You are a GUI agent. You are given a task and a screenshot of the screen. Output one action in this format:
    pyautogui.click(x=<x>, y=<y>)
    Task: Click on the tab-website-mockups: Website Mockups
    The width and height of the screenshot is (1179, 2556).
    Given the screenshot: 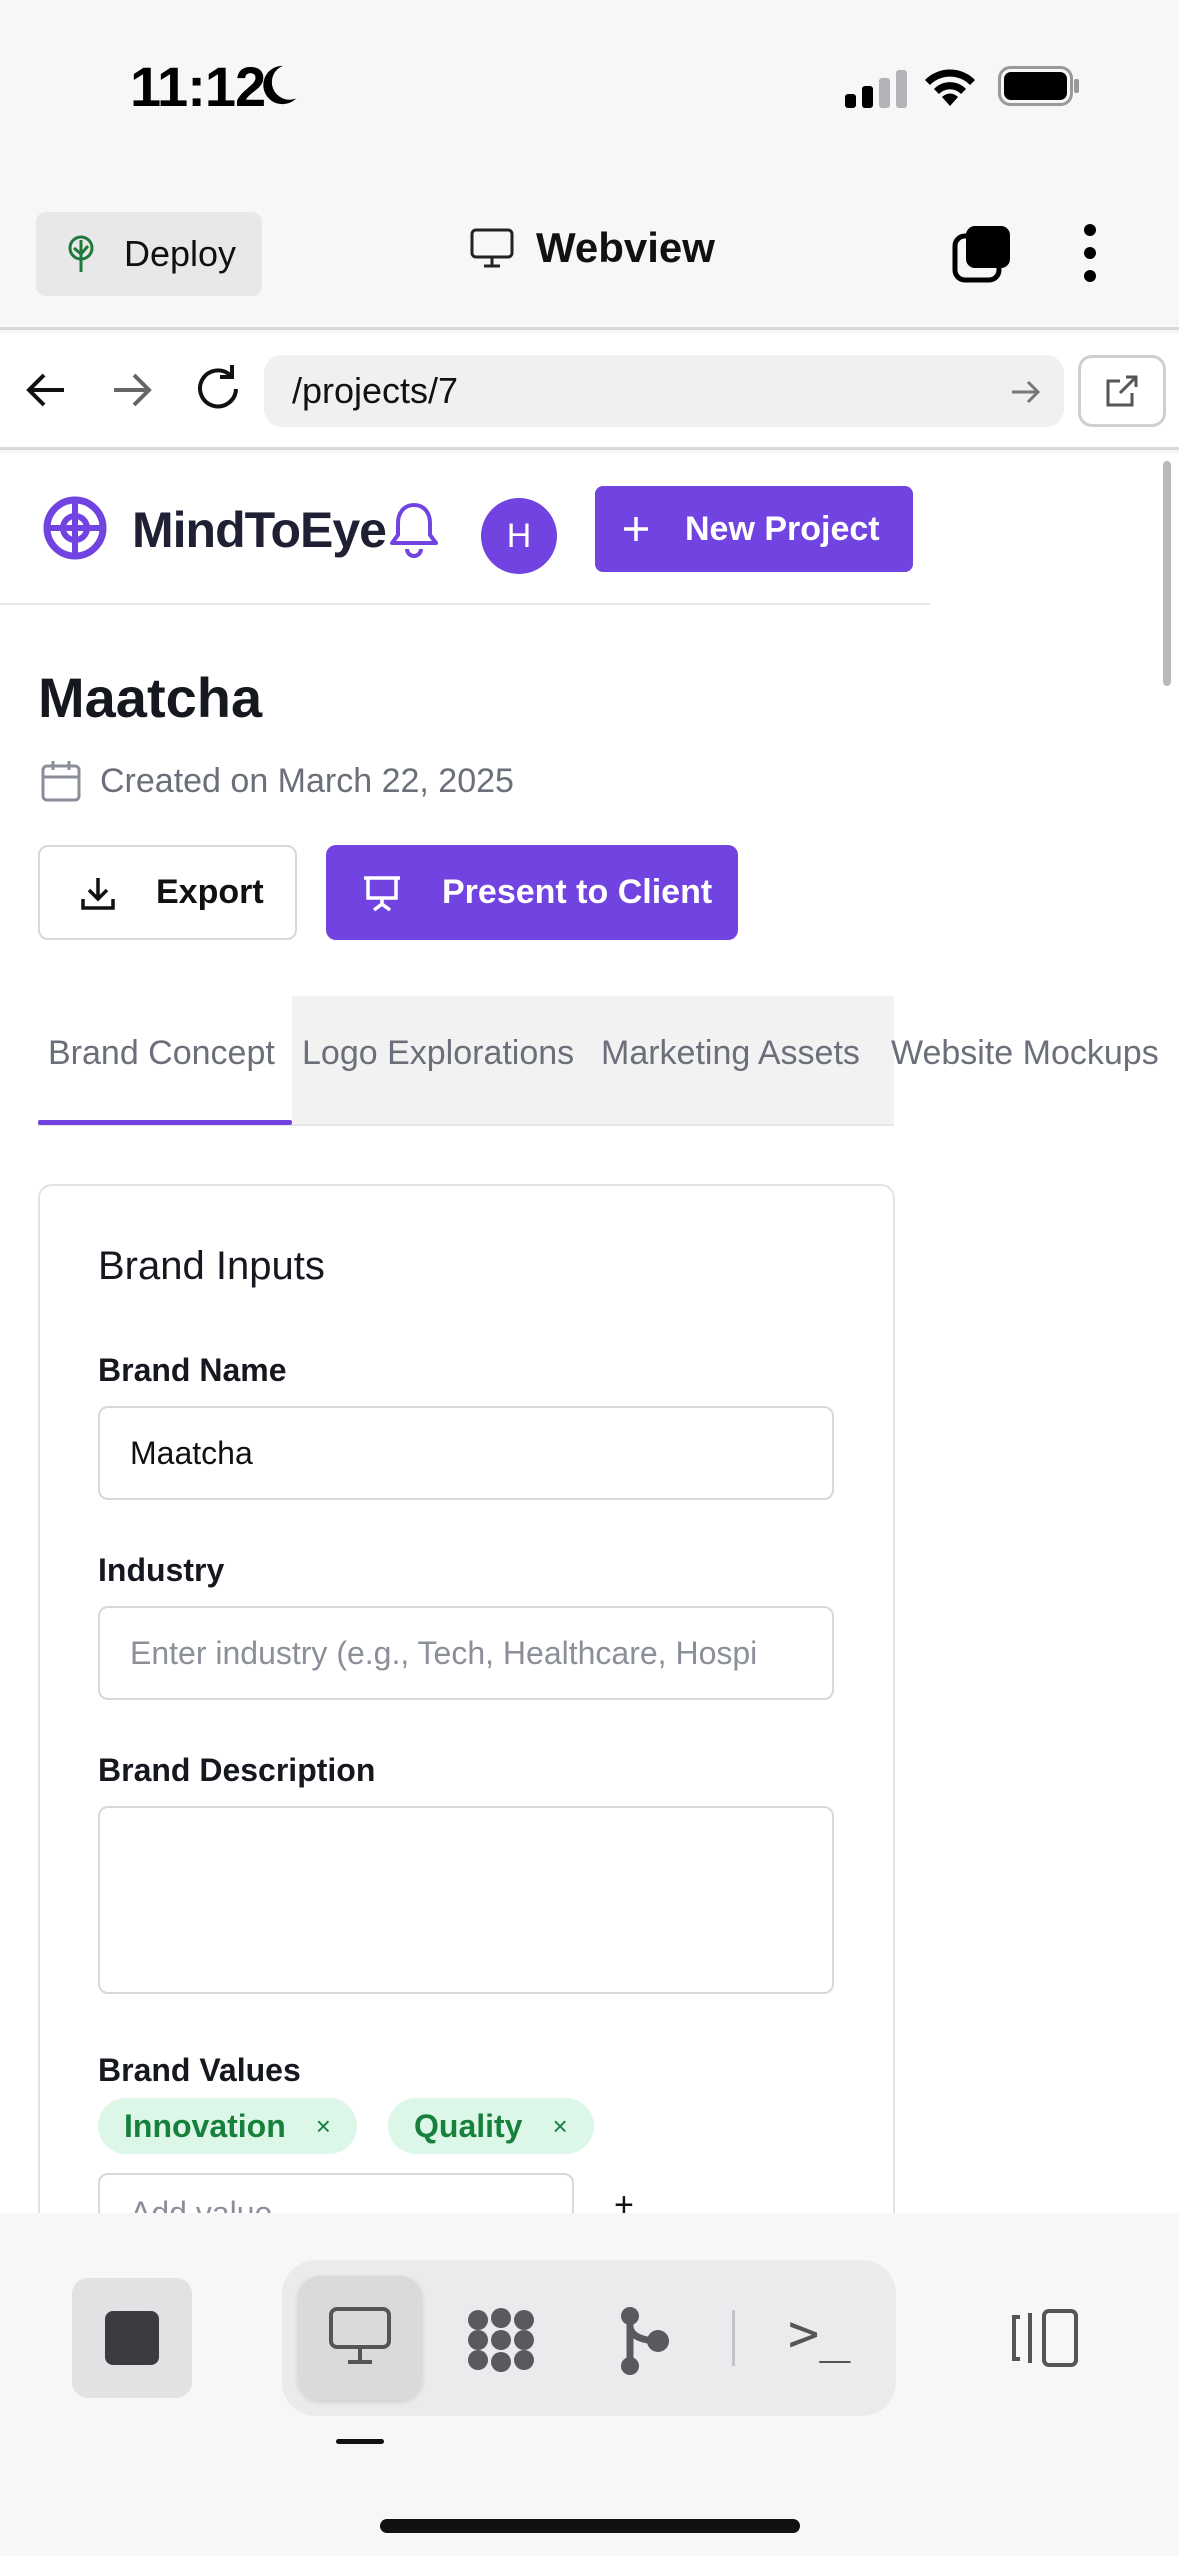 What is the action you would take?
    pyautogui.click(x=1025, y=1053)
    